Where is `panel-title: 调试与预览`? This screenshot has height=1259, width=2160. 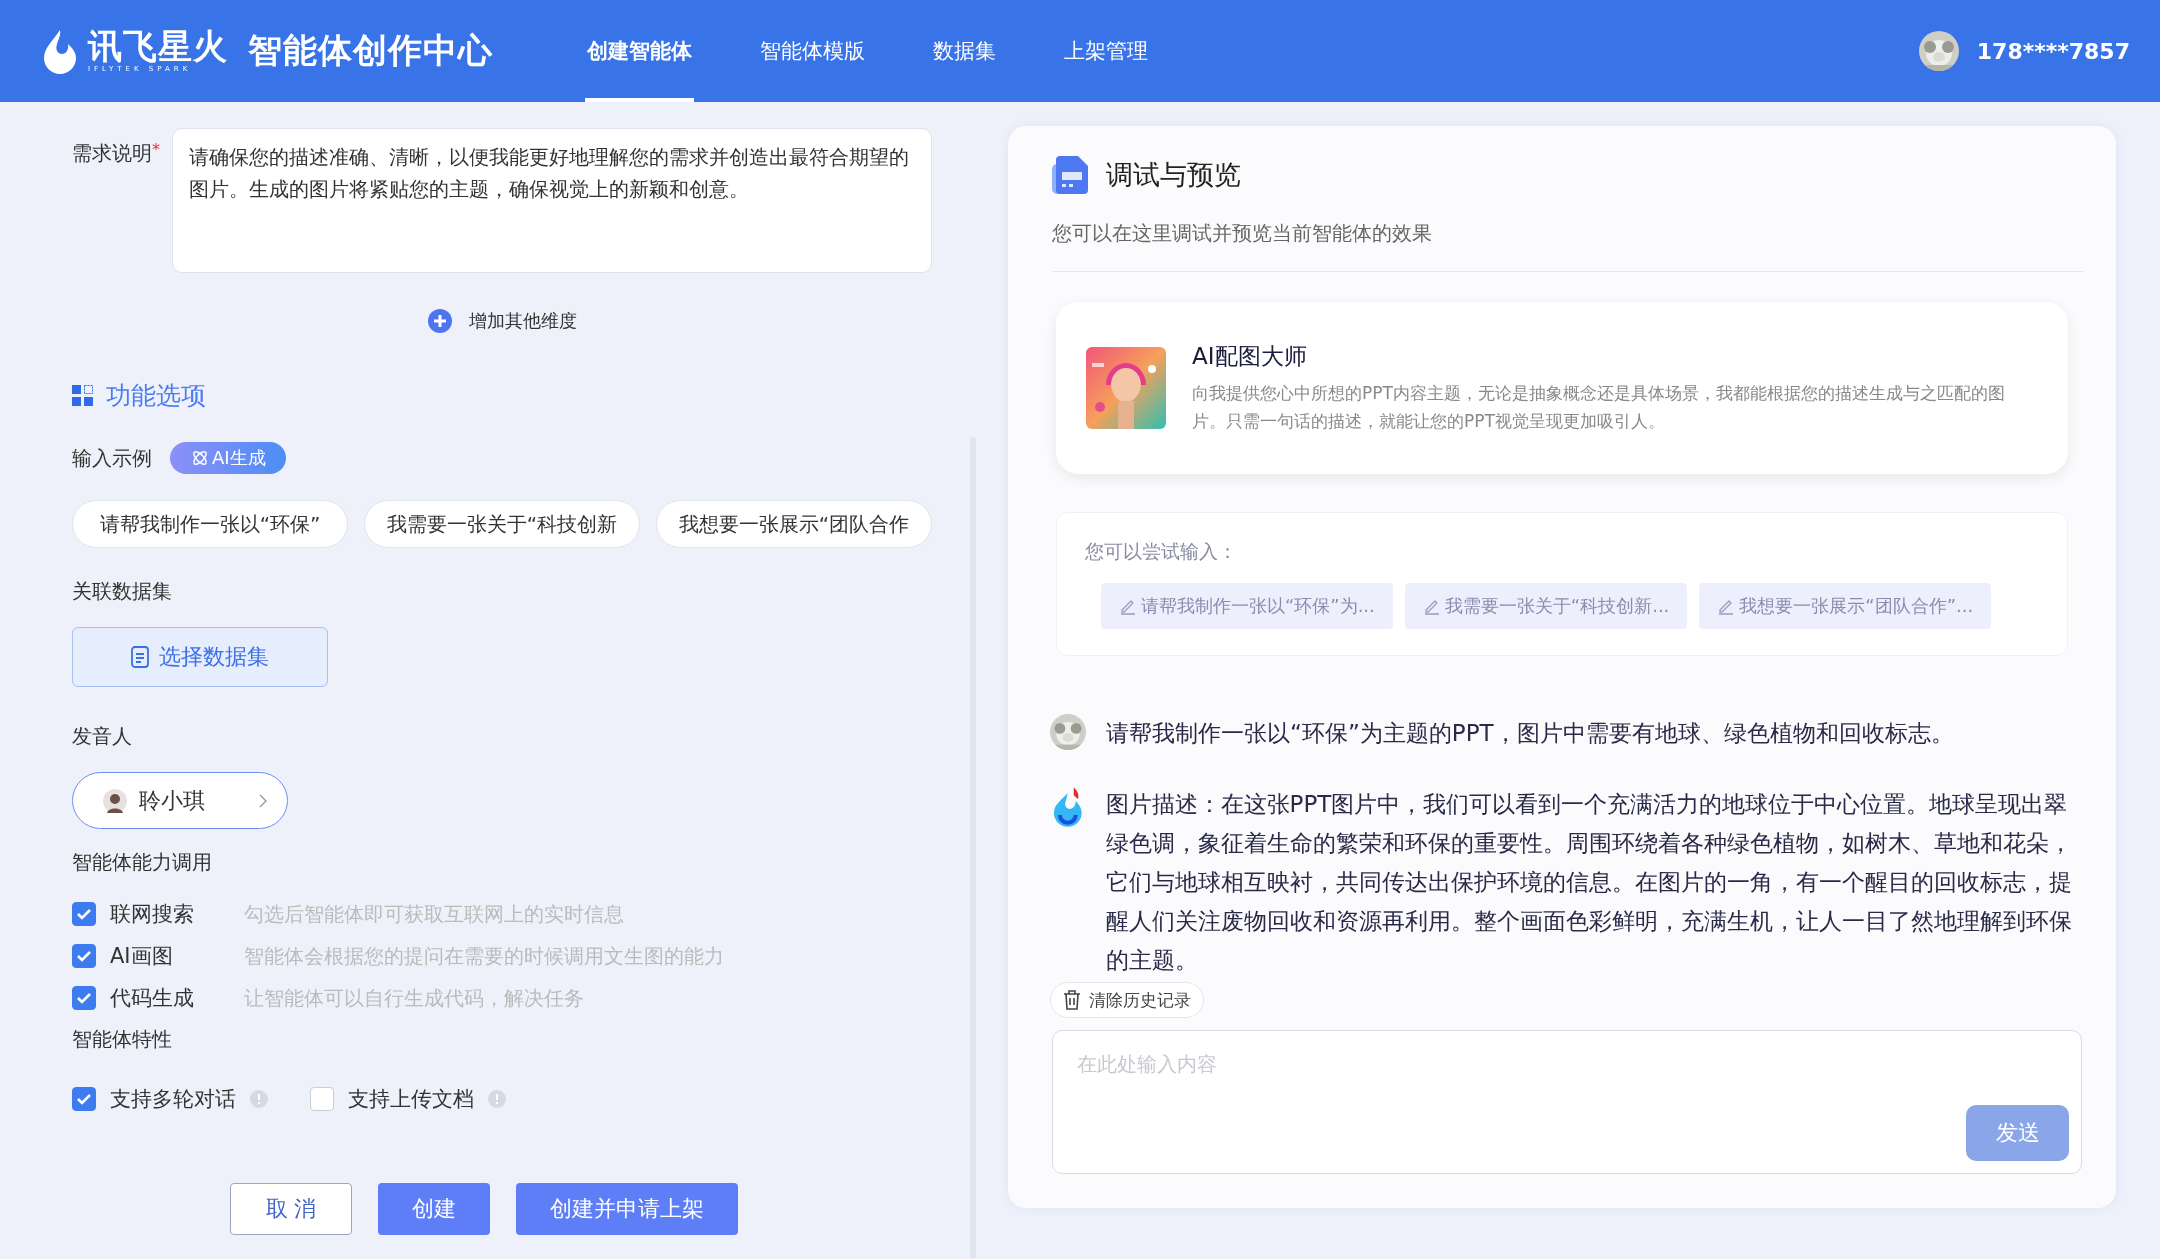 panel-title: 调试与预览 is located at coordinates (1173, 175).